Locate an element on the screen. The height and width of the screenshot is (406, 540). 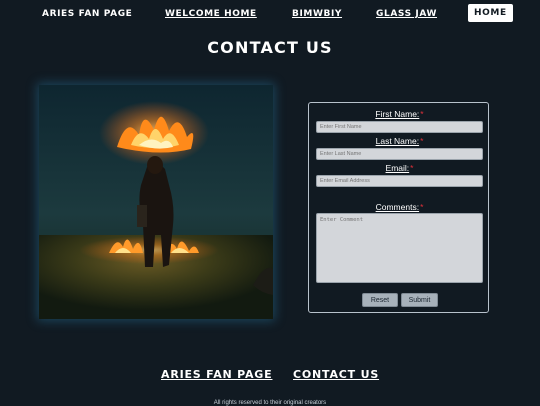
last-name-input is located at coordinates (399, 154).